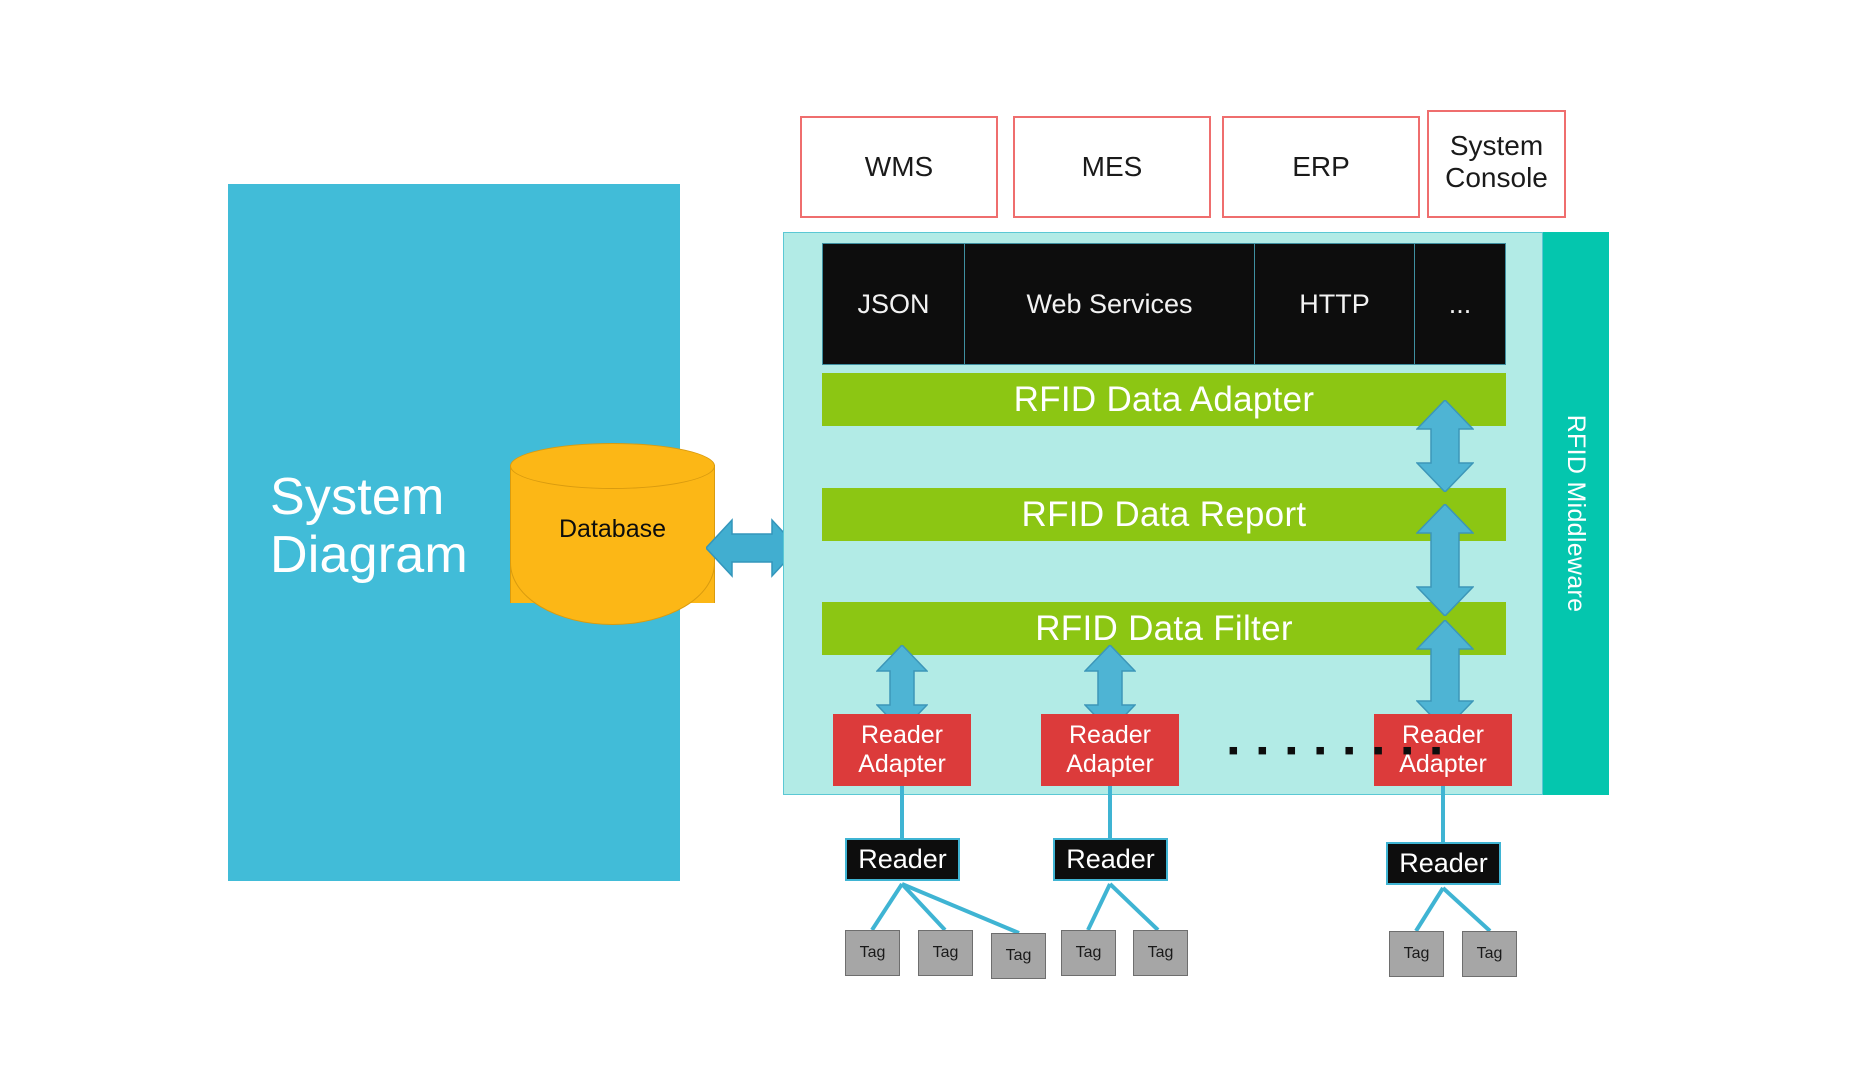  I want to click on system-diagram-title-line1: System, so click(357, 497).